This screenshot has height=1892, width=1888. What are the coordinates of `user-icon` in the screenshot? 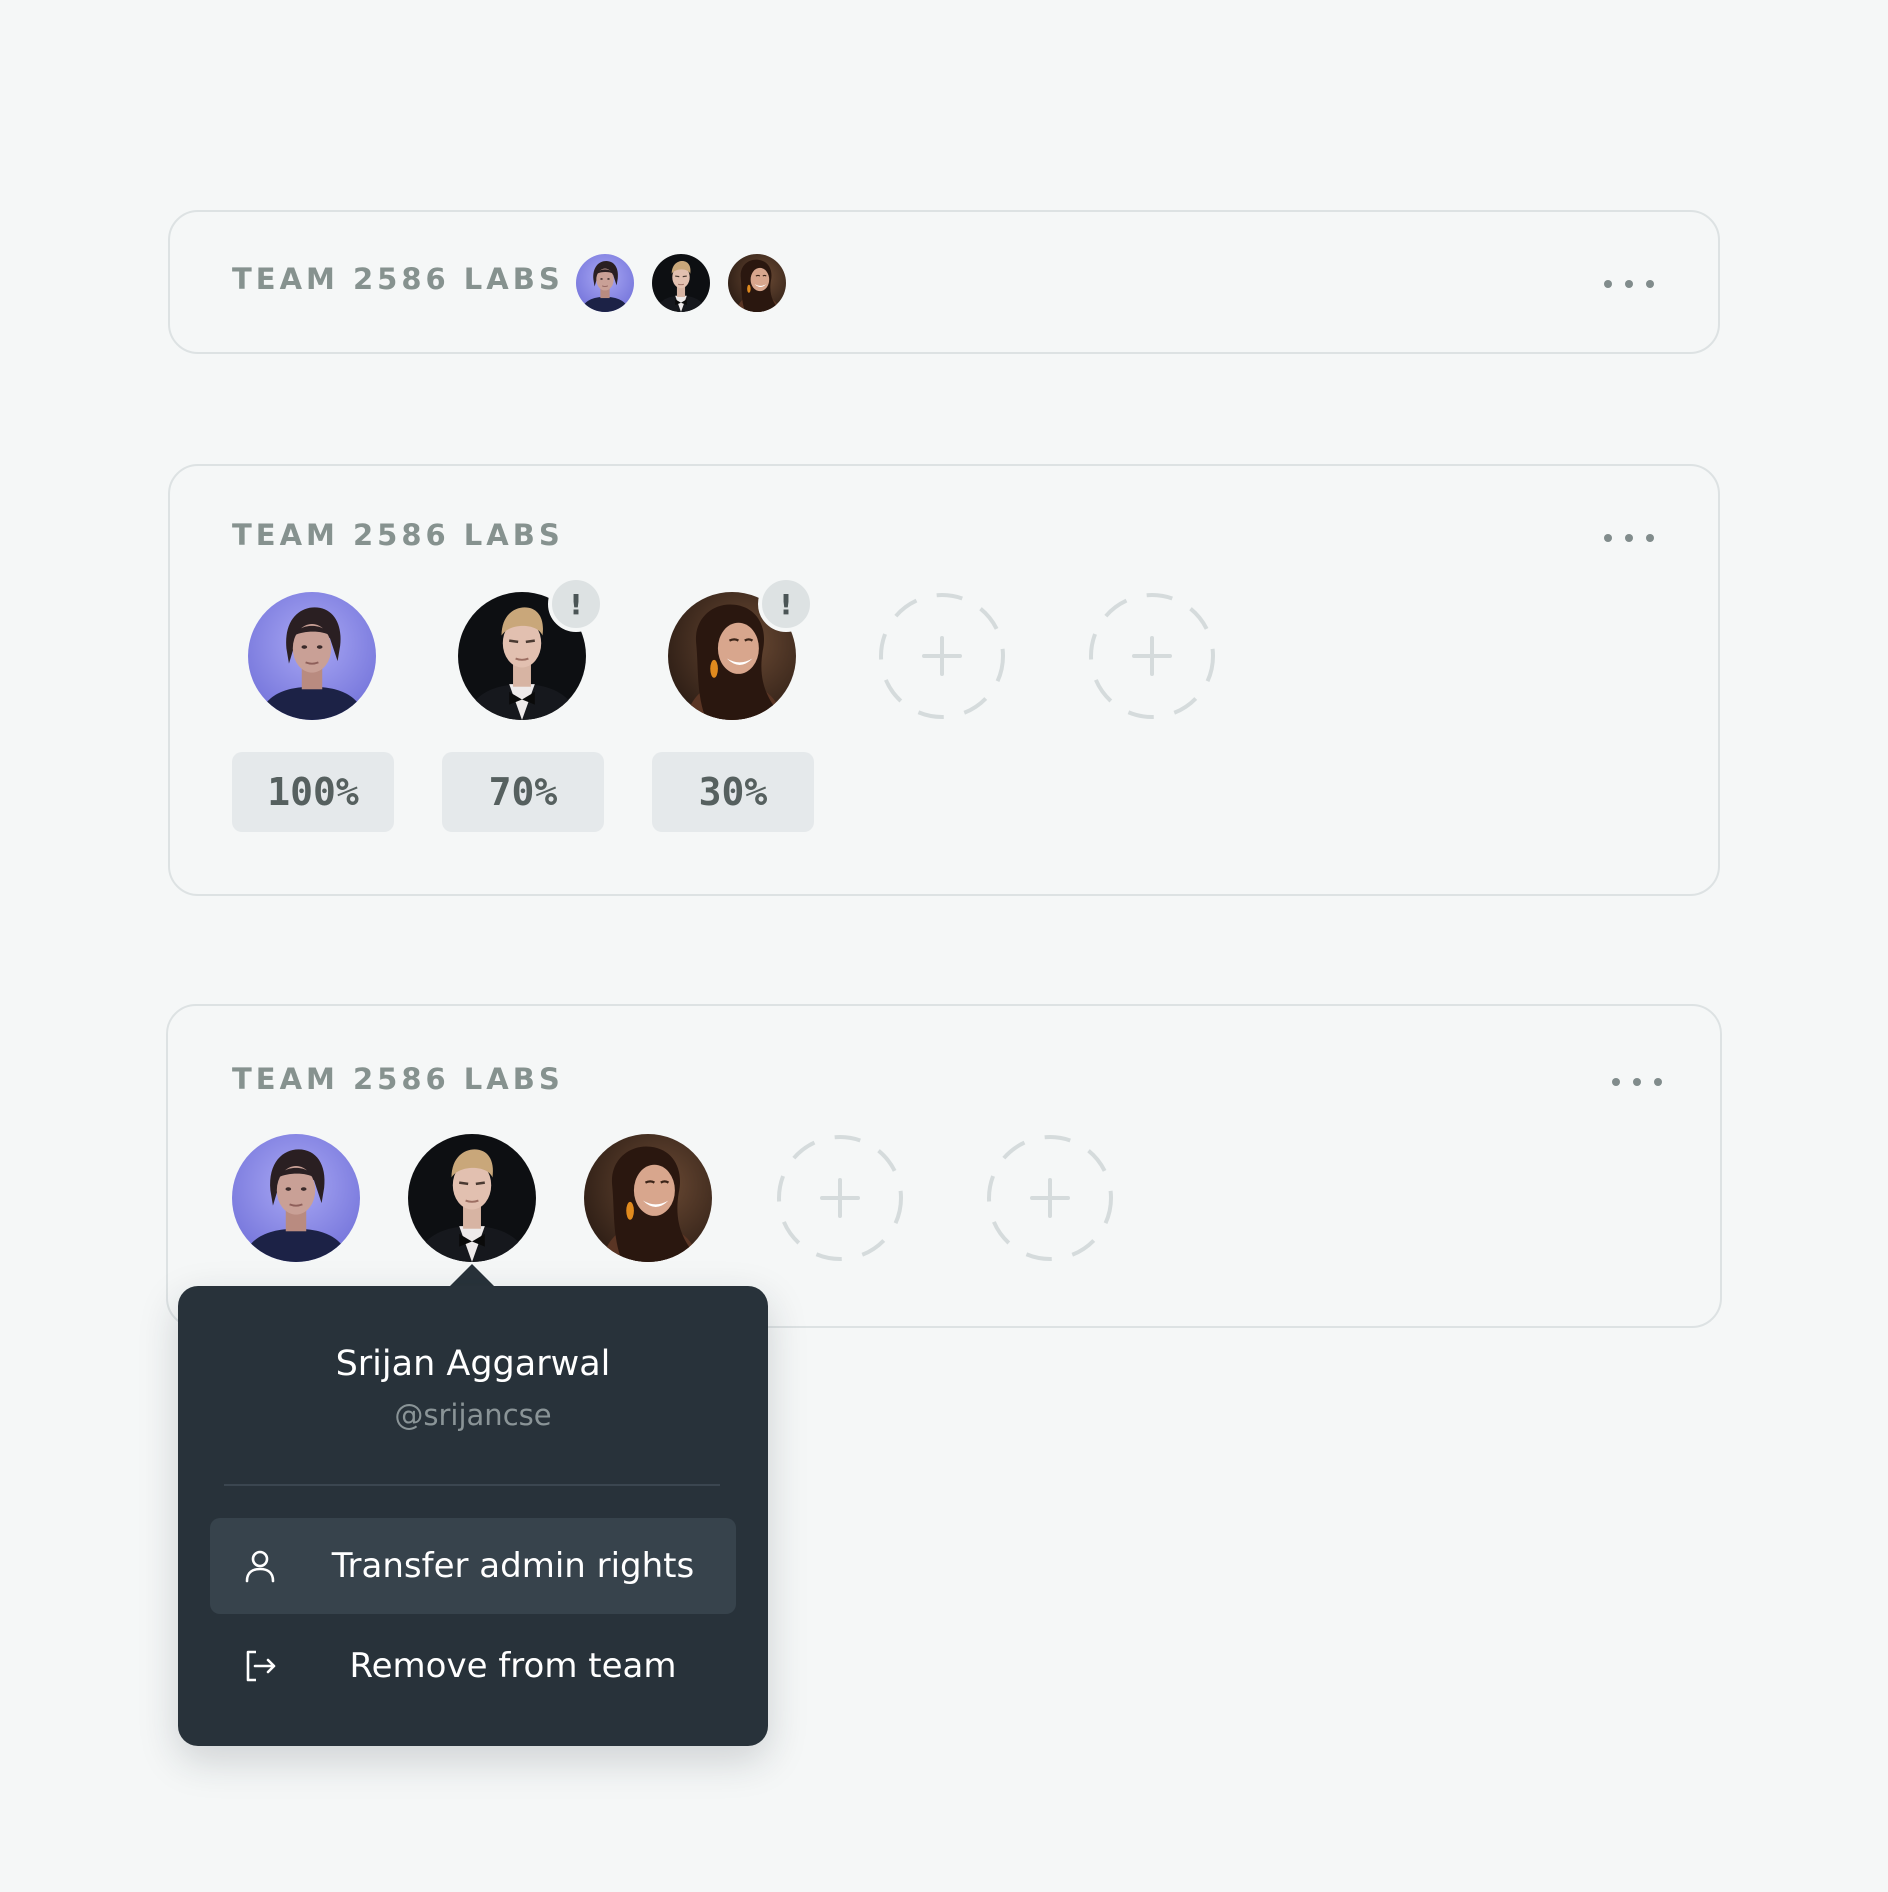 It's located at (260, 1566).